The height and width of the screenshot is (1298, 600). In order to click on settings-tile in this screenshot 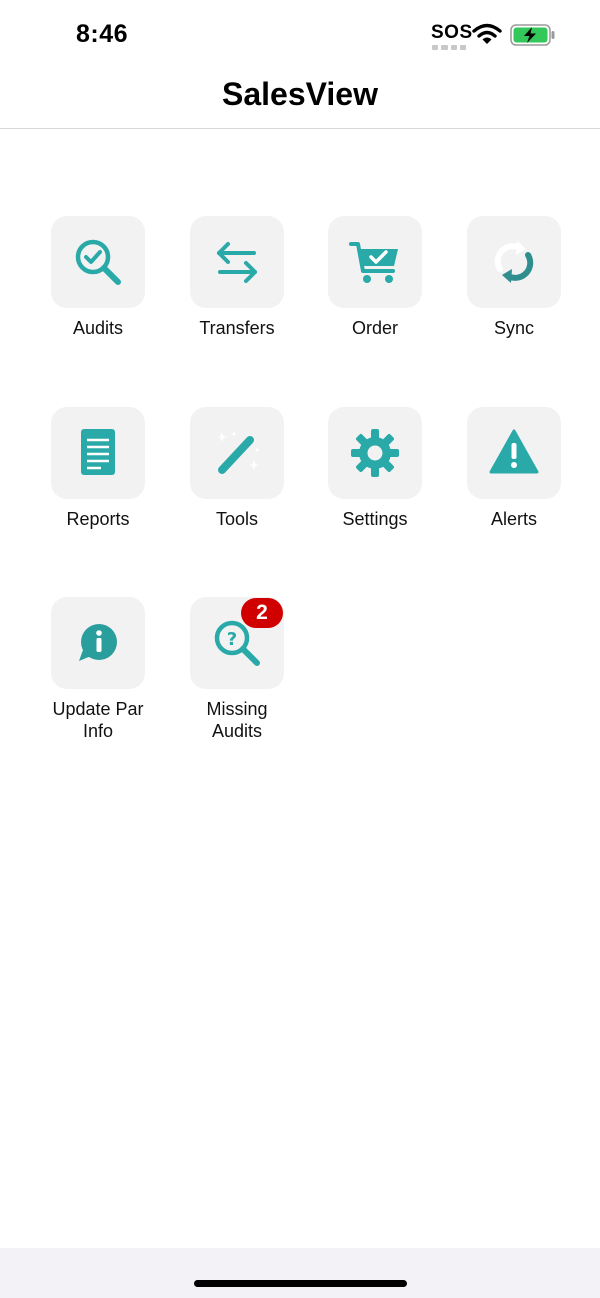, I will do `click(375, 453)`.